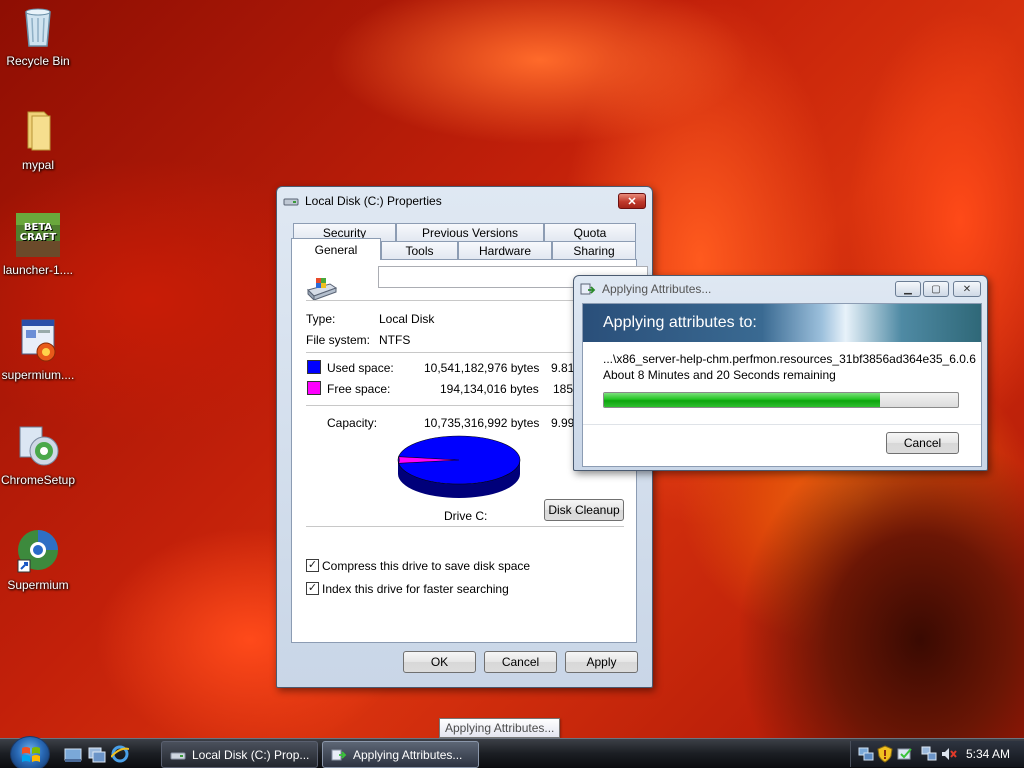  I want to click on recycle-bin-shortcut: Recycle Bin, so click(38, 35).